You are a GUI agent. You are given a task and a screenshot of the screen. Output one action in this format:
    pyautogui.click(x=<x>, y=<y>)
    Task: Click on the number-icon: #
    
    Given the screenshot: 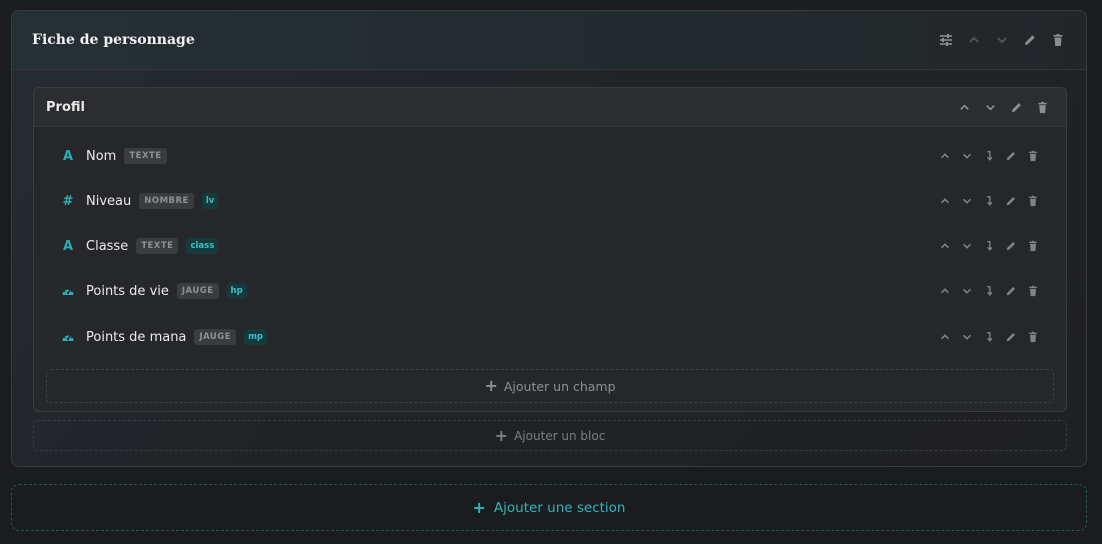 What is the action you would take?
    pyautogui.click(x=68, y=201)
    